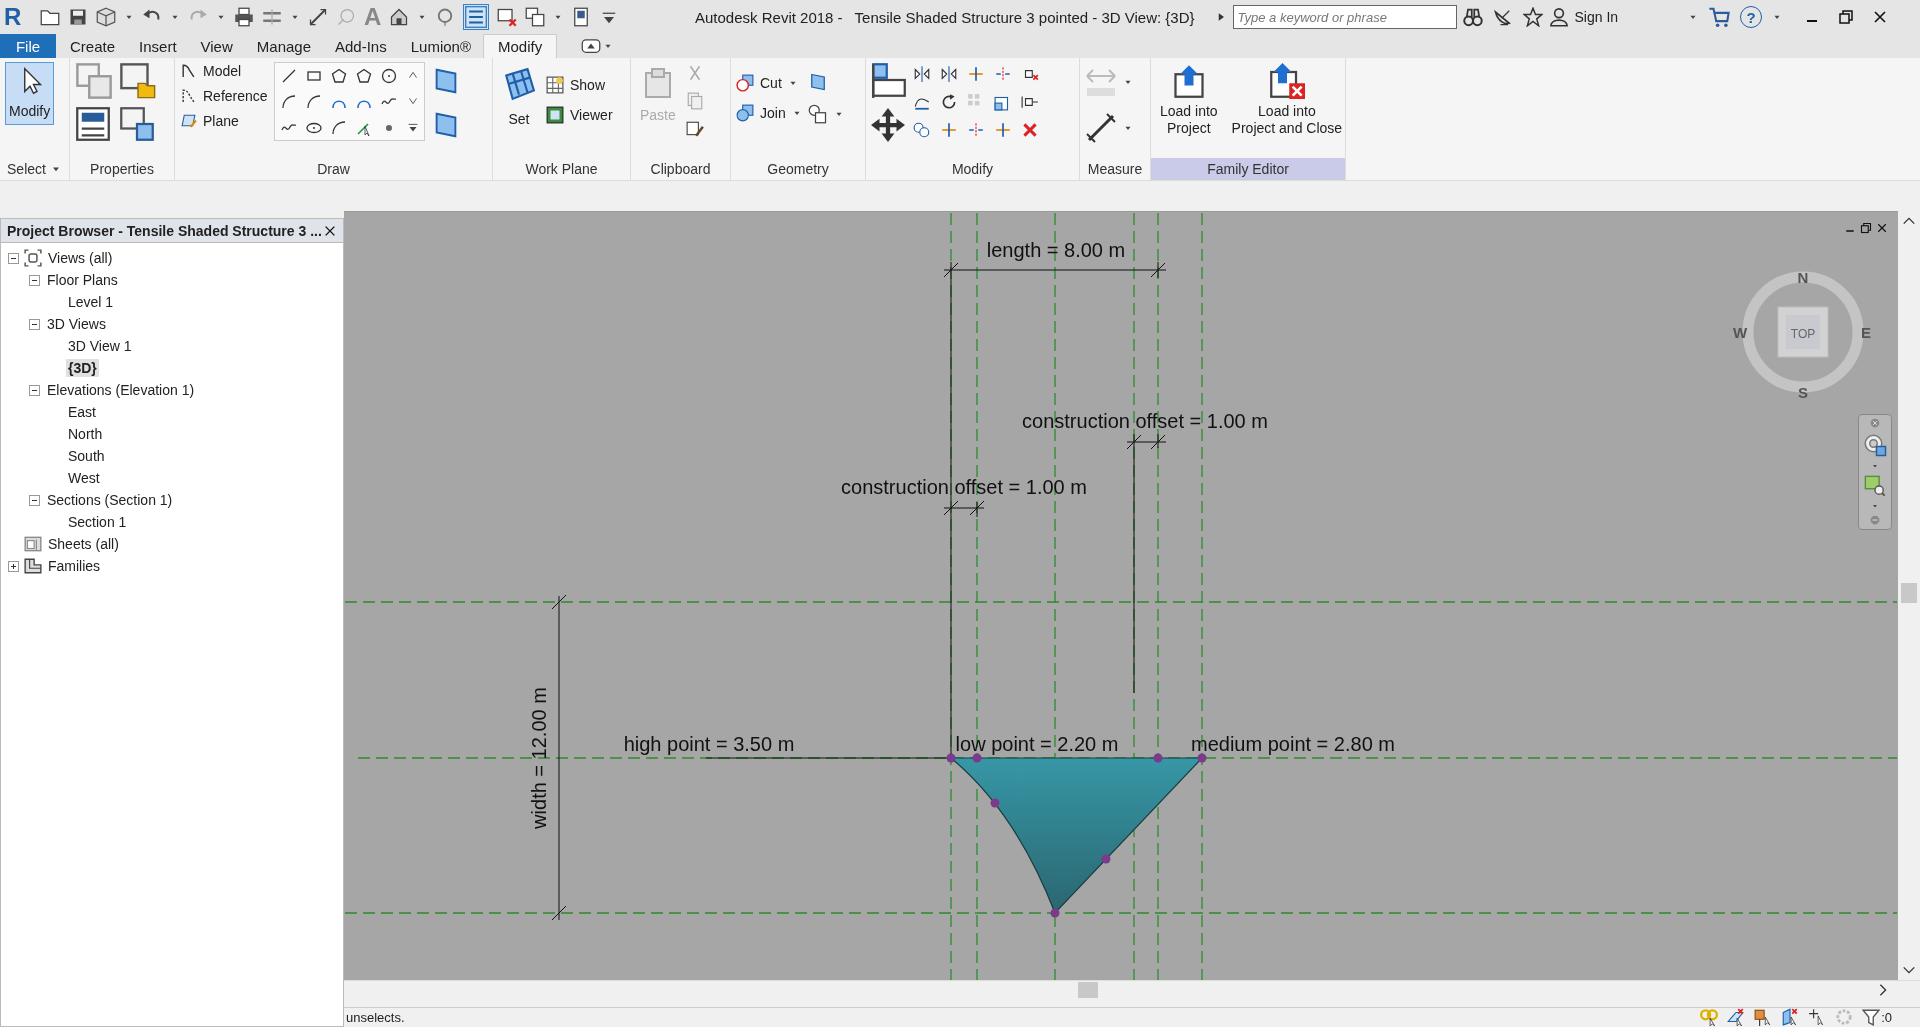 The width and height of the screenshot is (1920, 1027). Describe the element at coordinates (83, 544) in the screenshot. I see `tree-item: Sheets (all)` at that location.